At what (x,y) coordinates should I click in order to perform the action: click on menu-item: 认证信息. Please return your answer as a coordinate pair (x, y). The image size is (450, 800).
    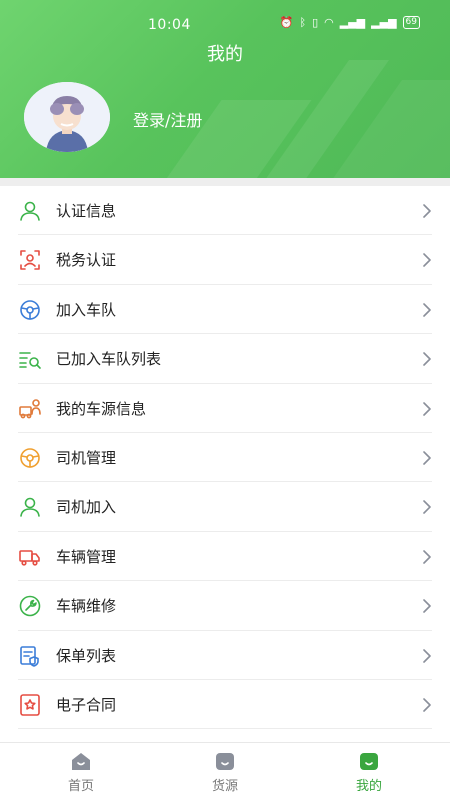
    Looking at the image, I should click on (225, 211).